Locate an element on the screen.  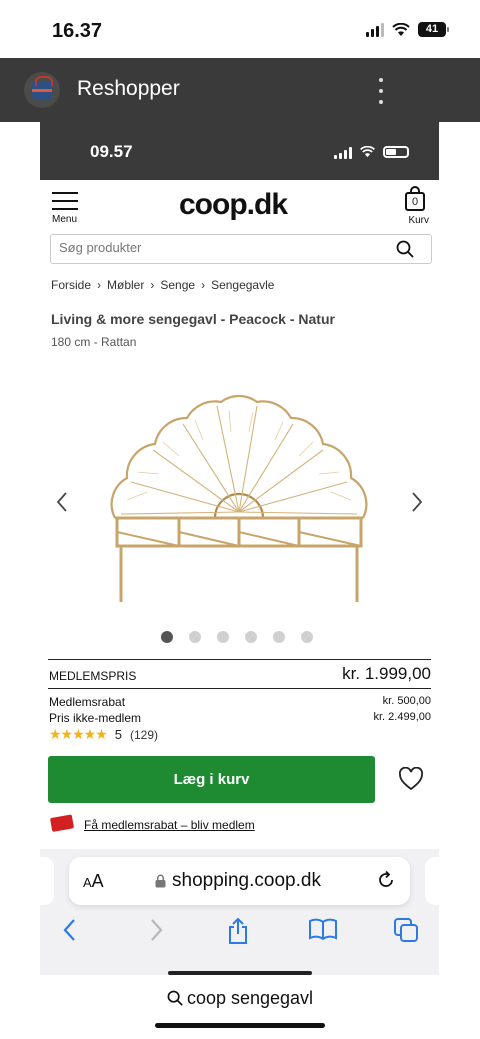
search-query-caption: coop sengegavl is located at coordinates (240, 1000).